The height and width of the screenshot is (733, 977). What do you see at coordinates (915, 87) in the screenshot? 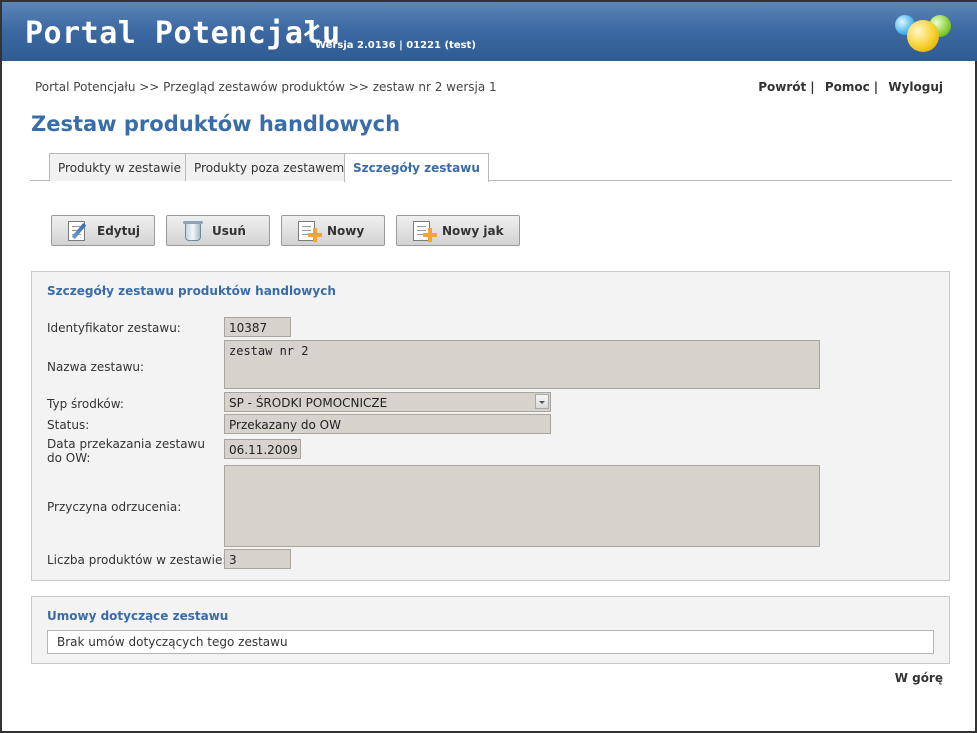
I see `logout-link: Wyloguj` at bounding box center [915, 87].